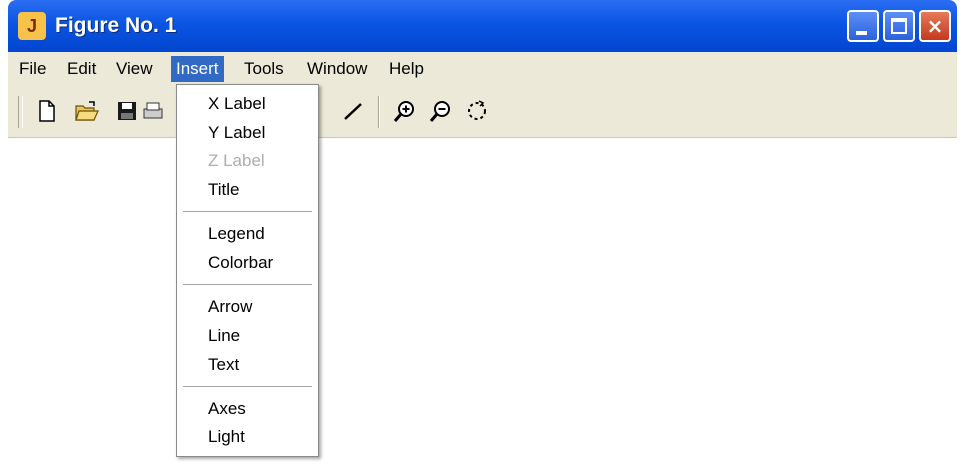 This screenshot has width=965, height=466. I want to click on new-file-icon, so click(47, 111).